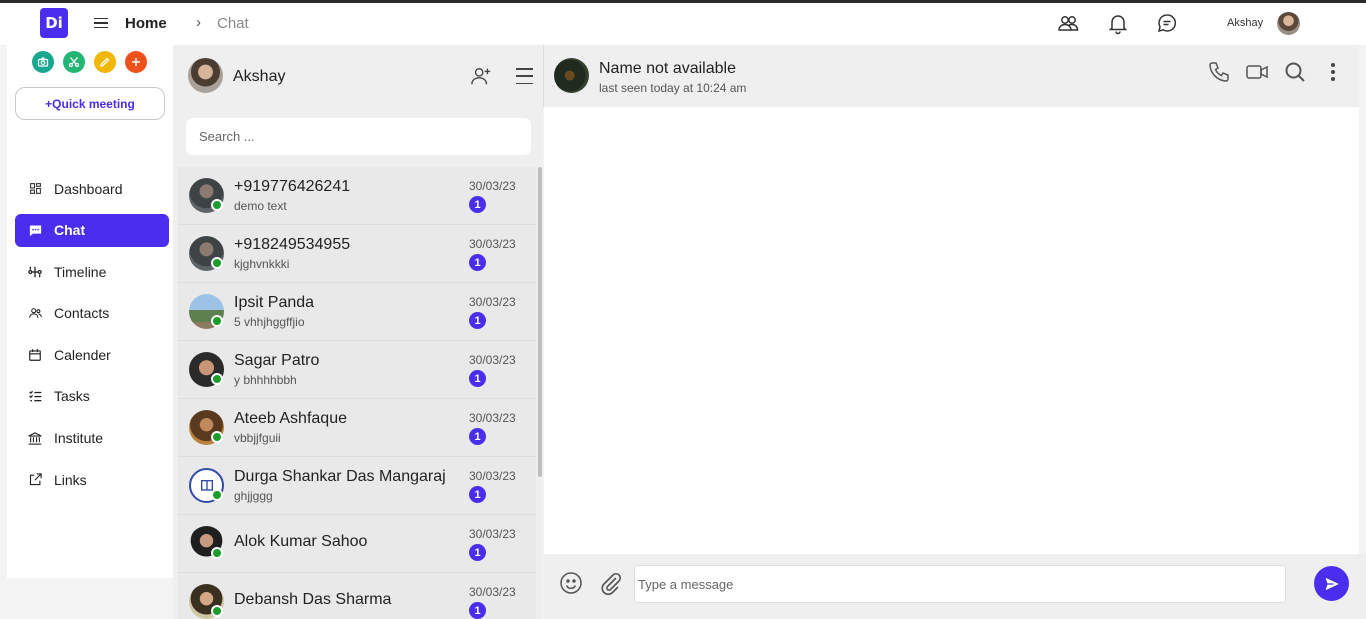 This screenshot has height=619, width=1366. I want to click on send-button, so click(1331, 583).